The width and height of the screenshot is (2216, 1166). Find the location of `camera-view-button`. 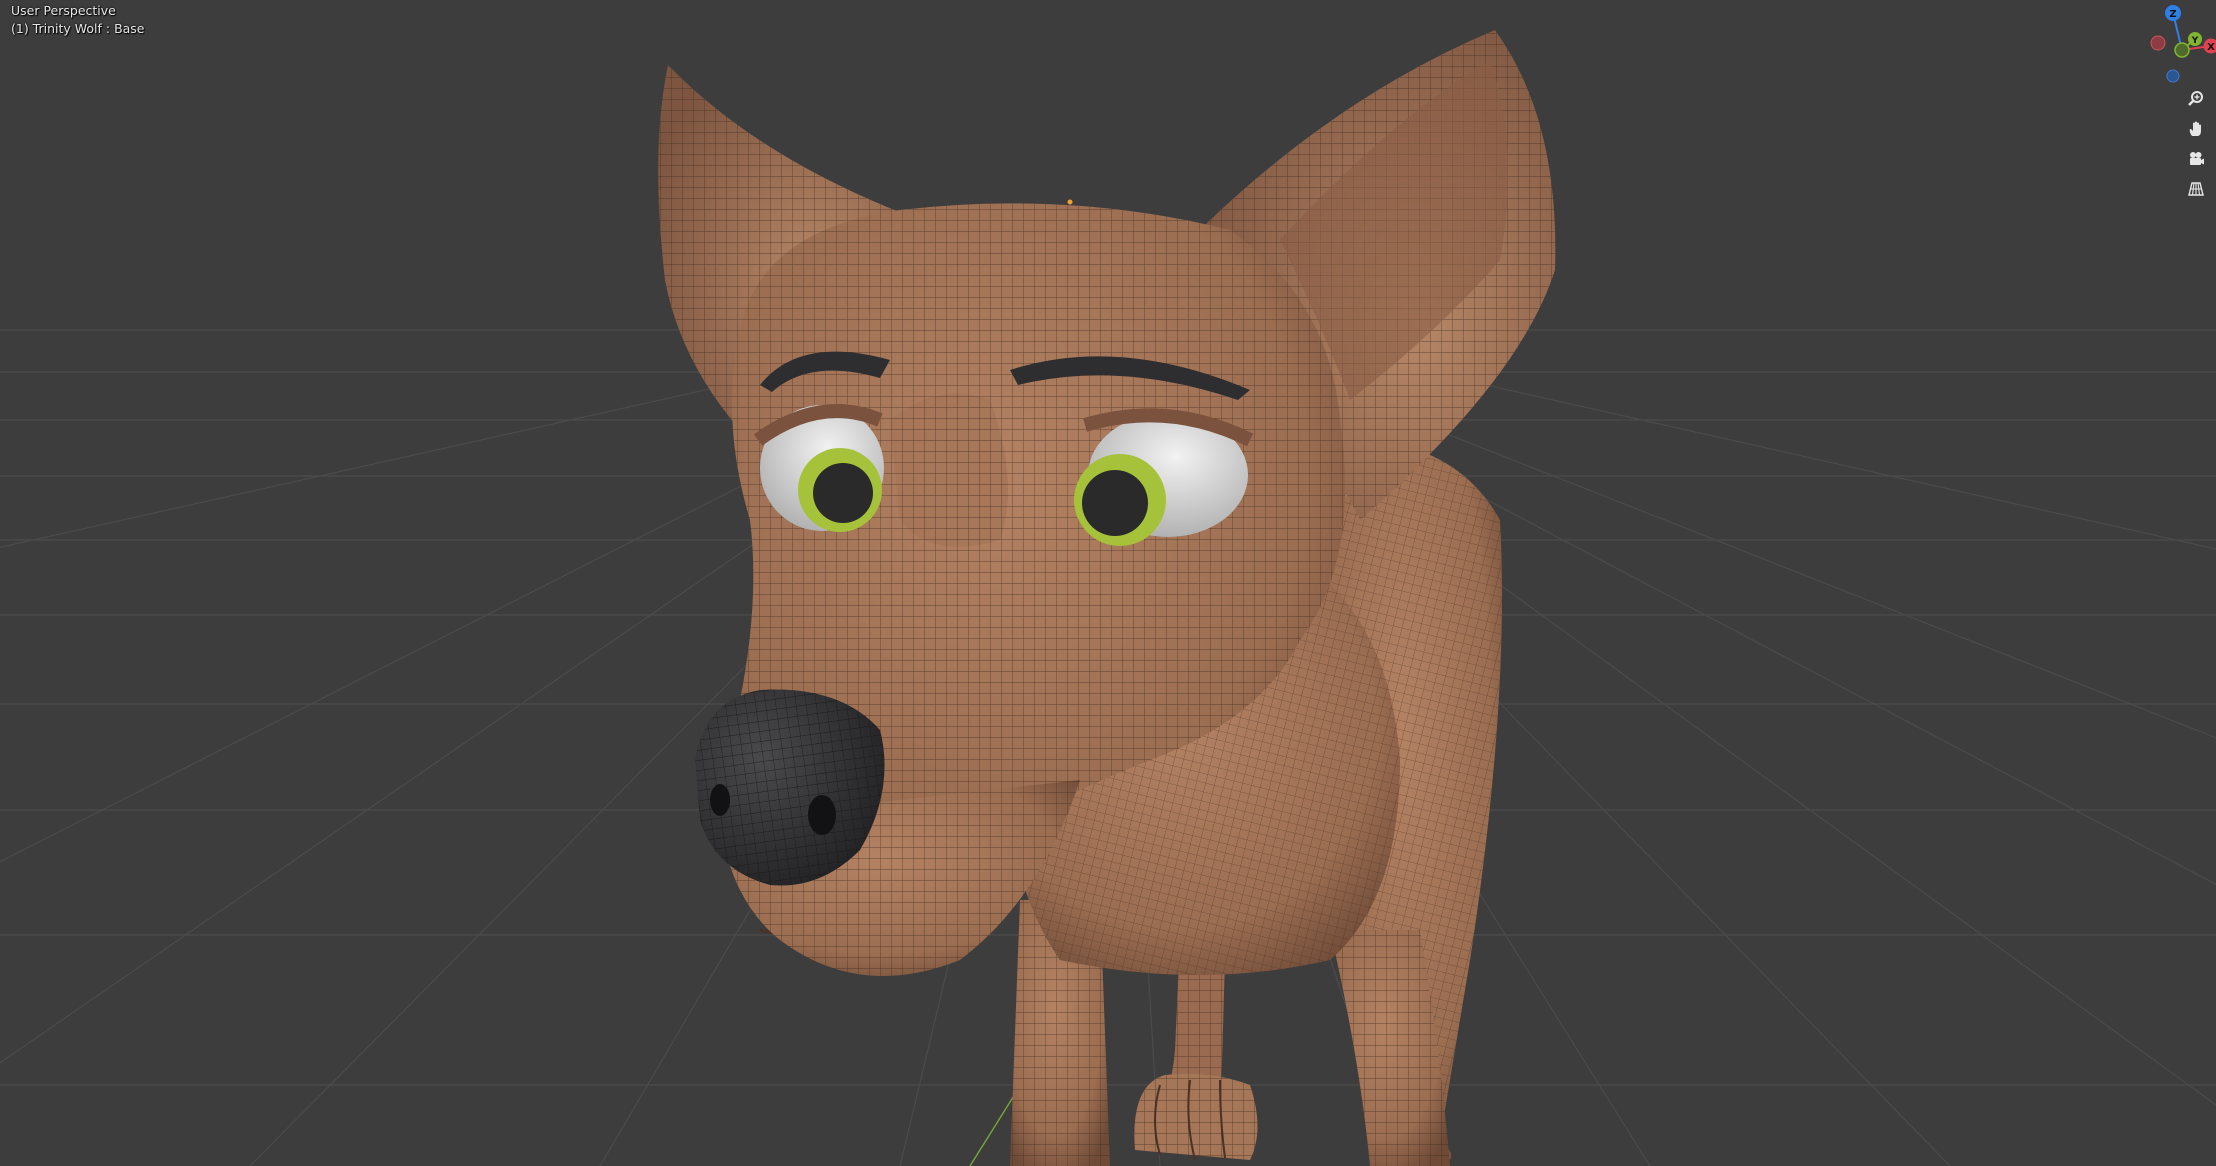

camera-view-button is located at coordinates (2196, 159).